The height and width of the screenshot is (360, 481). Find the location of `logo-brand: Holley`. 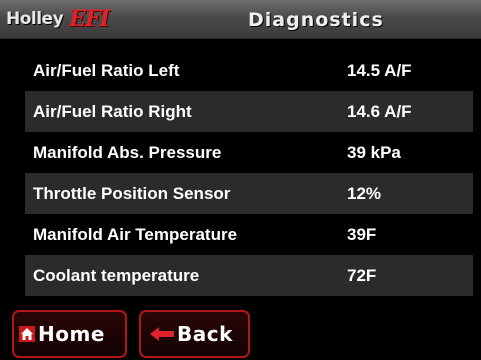

logo-brand: Holley is located at coordinates (35, 19).